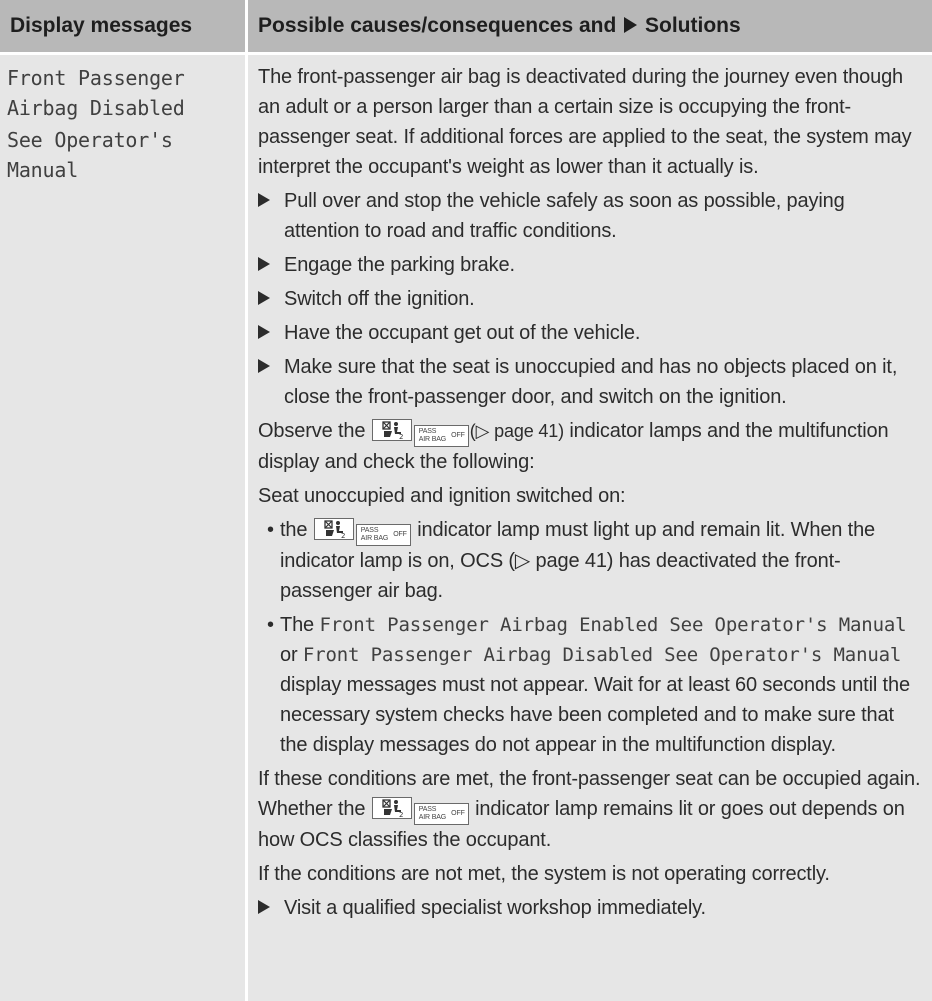 The width and height of the screenshot is (932, 1001). Describe the element at coordinates (631, 25) in the screenshot. I see `solution-arrow-icon` at that location.